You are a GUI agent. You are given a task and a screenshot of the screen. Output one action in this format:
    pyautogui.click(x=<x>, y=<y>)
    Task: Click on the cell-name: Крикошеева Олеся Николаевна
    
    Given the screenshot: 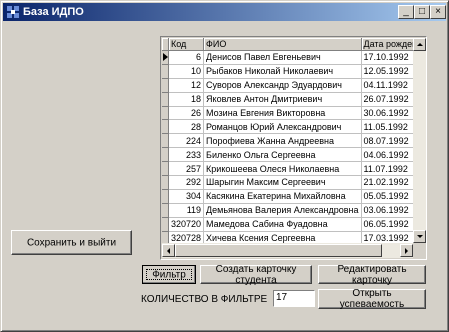 What is the action you would take?
    pyautogui.click(x=282, y=169)
    